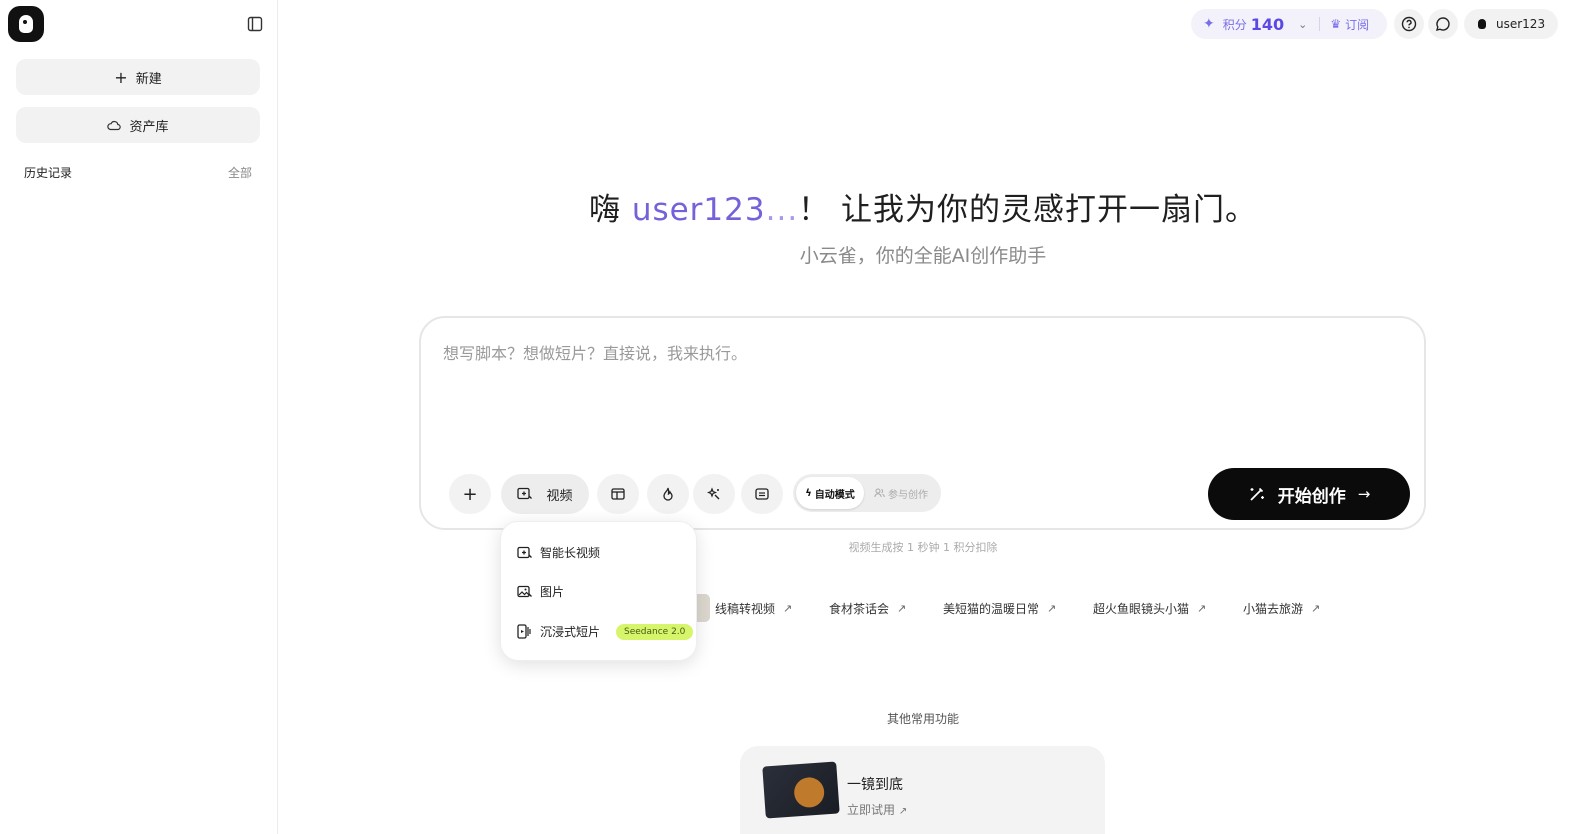  What do you see at coordinates (1357, 24) in the screenshot?
I see `subscribe-link: 订阅` at bounding box center [1357, 24].